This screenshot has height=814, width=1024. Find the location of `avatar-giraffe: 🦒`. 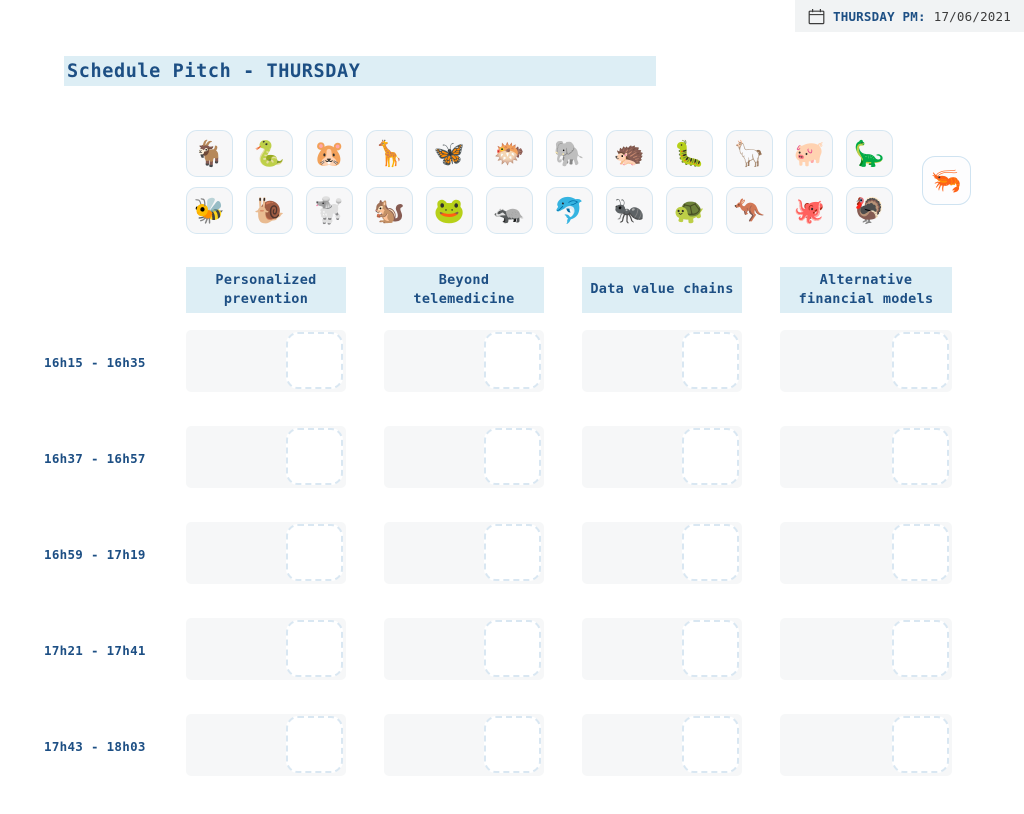

avatar-giraffe: 🦒 is located at coordinates (389, 153).